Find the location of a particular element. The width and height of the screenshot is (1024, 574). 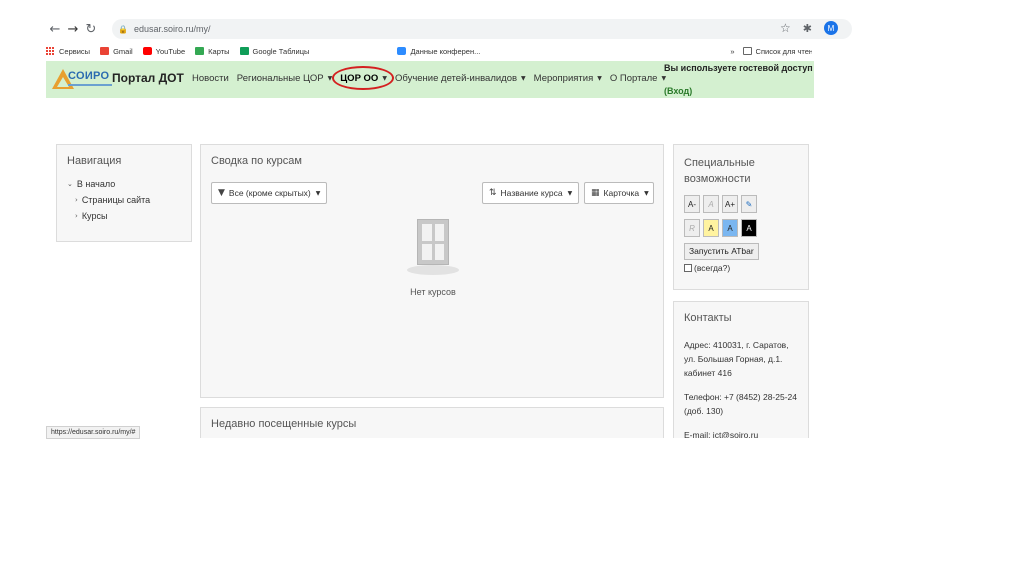

edit-icon: ✎ is located at coordinates (749, 204).